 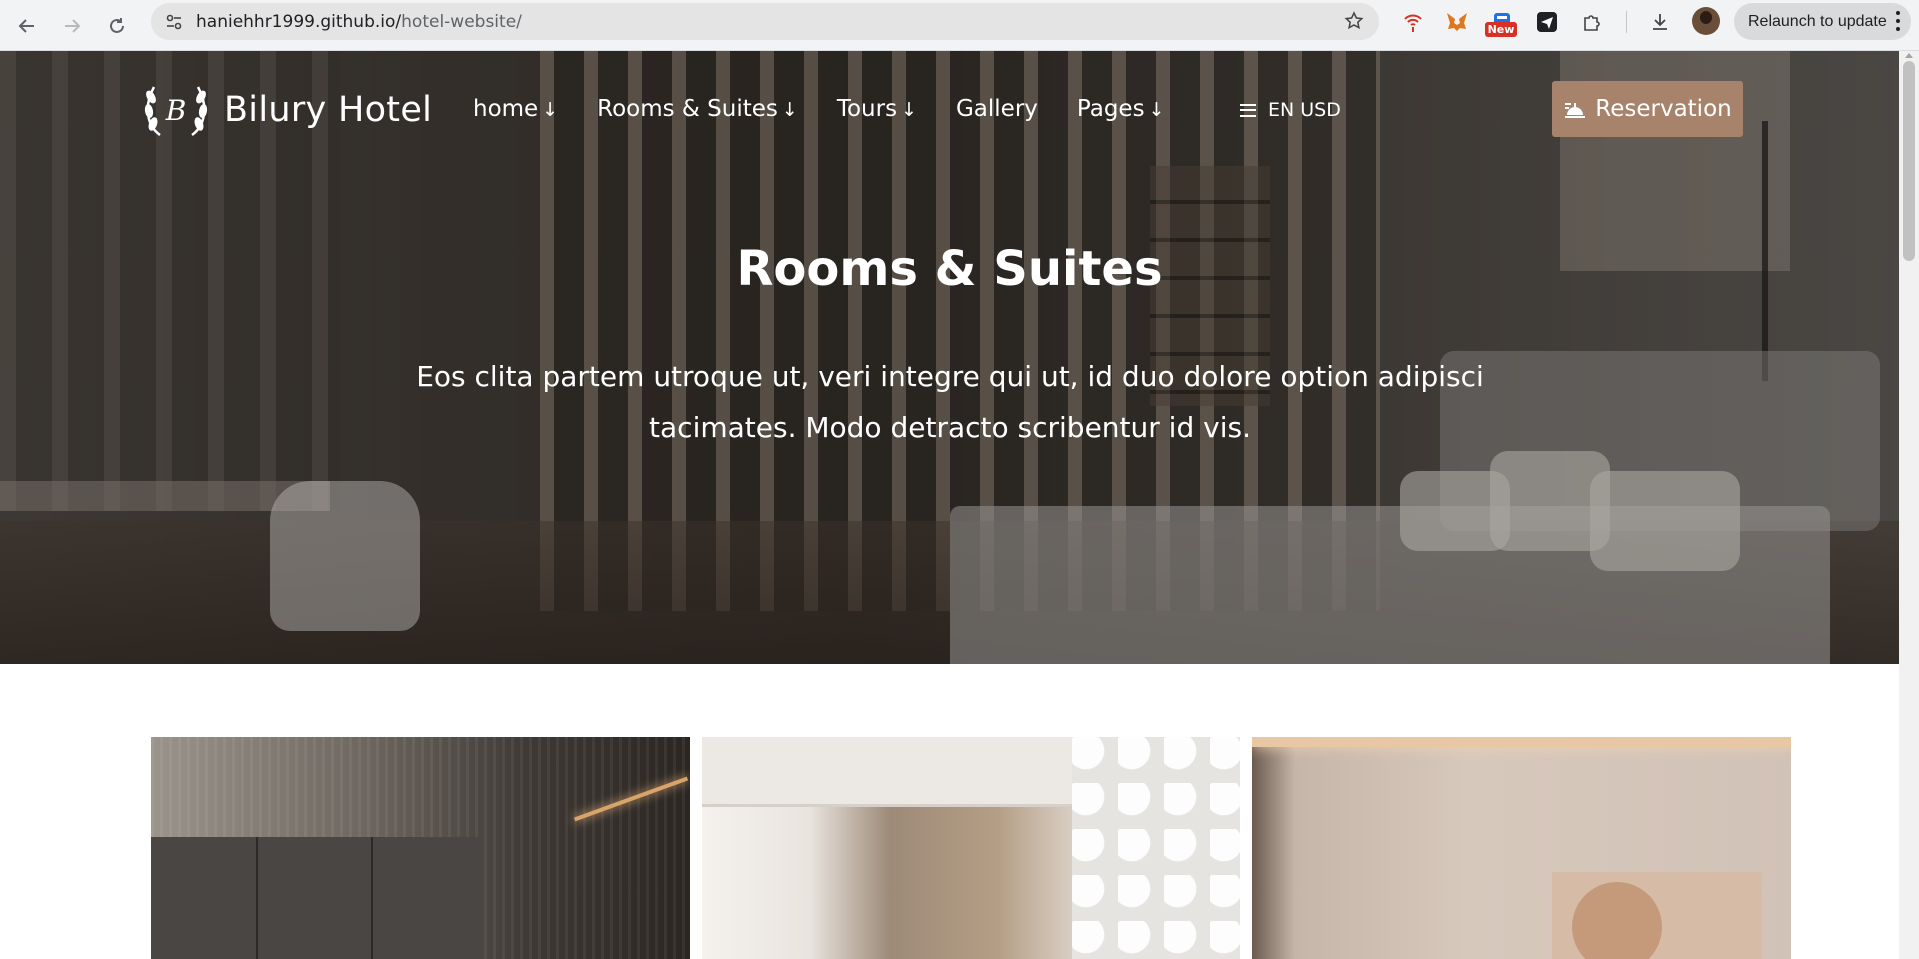 I want to click on logo-letter: B, so click(x=176, y=110).